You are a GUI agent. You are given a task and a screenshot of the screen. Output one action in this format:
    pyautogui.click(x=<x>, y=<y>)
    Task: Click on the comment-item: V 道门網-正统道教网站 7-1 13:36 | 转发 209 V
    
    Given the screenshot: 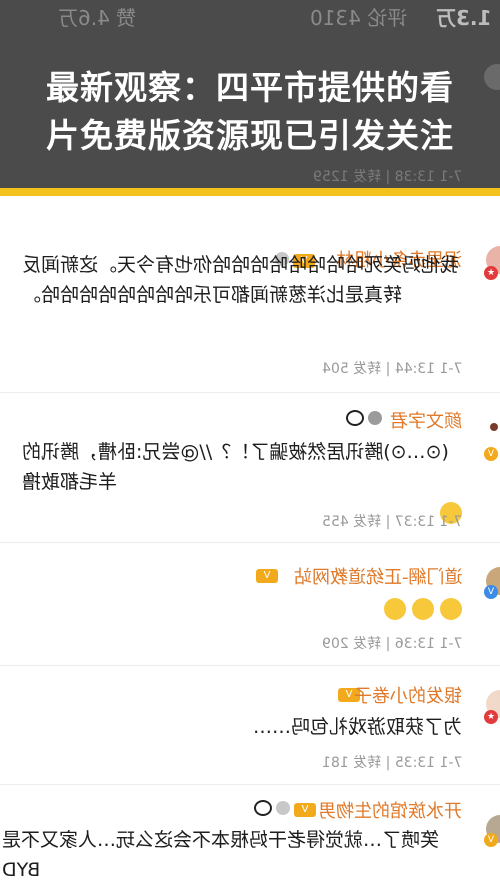 What is the action you would take?
    pyautogui.click(x=250, y=604)
    